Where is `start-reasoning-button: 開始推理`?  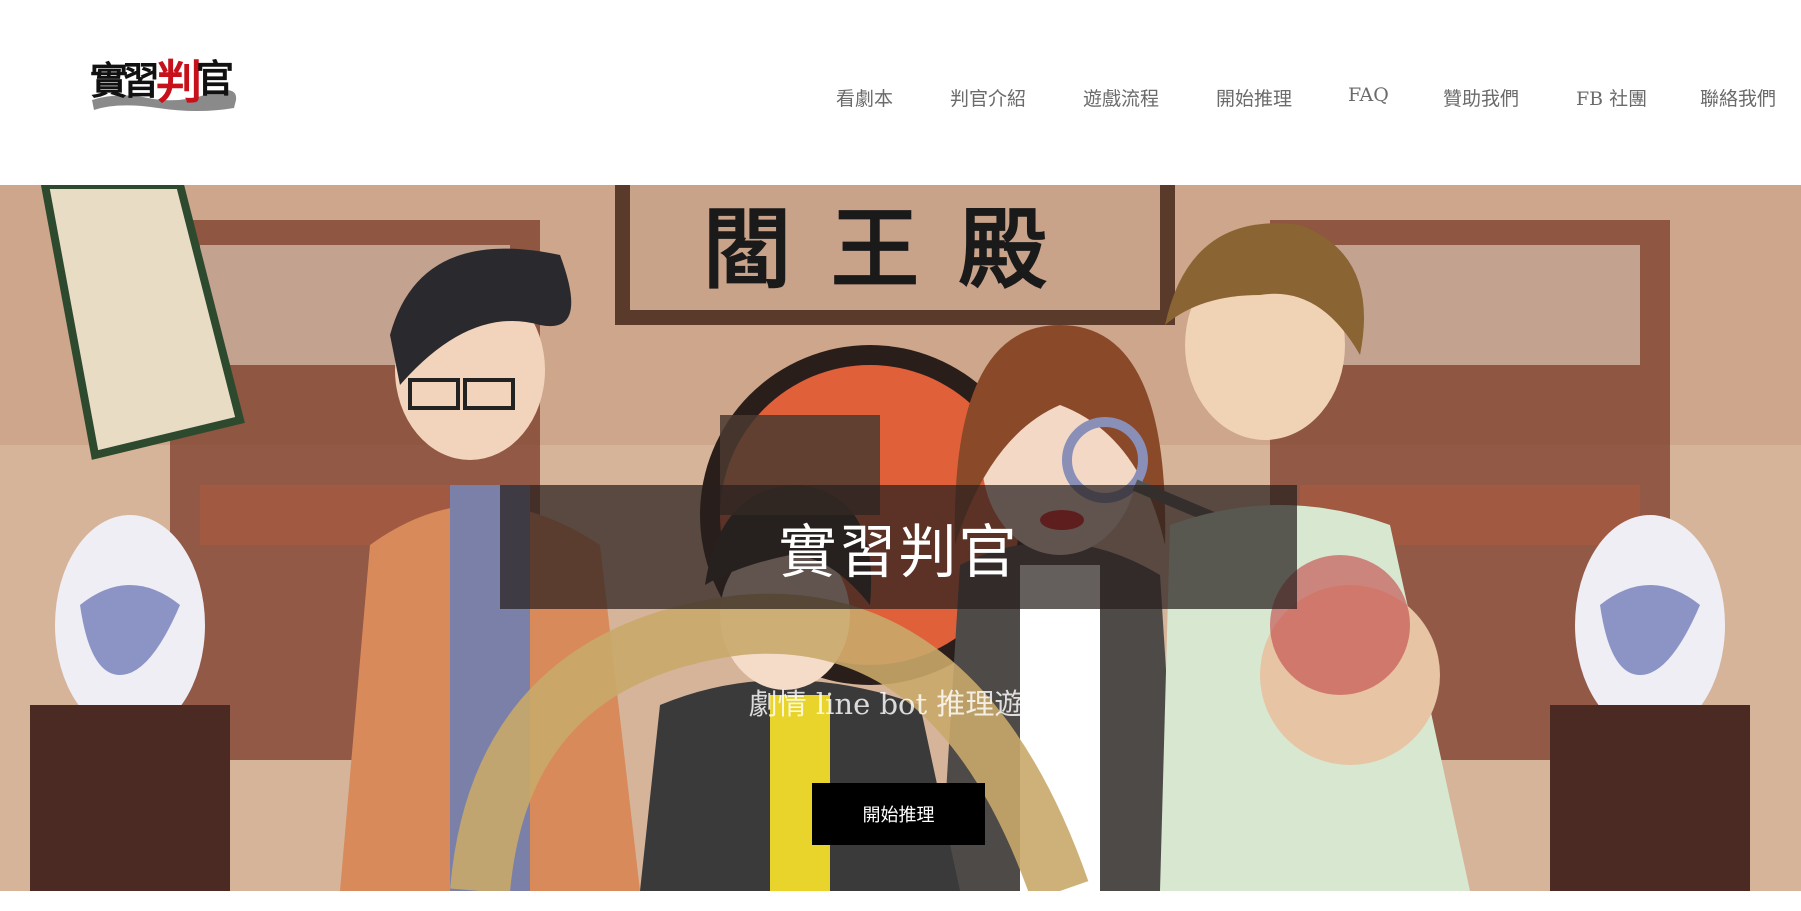 start-reasoning-button: 開始推理 is located at coordinates (898, 814).